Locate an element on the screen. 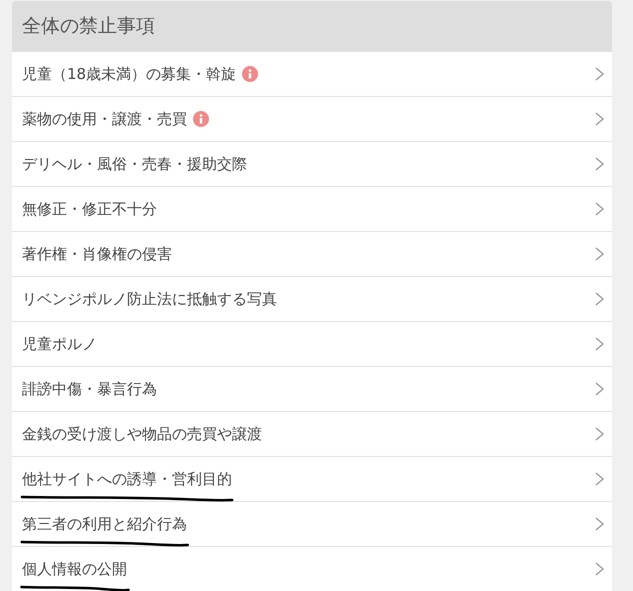 The height and width of the screenshot is (591, 633). item-label: 著作権・肖像権の侵害 is located at coordinates (97, 254).